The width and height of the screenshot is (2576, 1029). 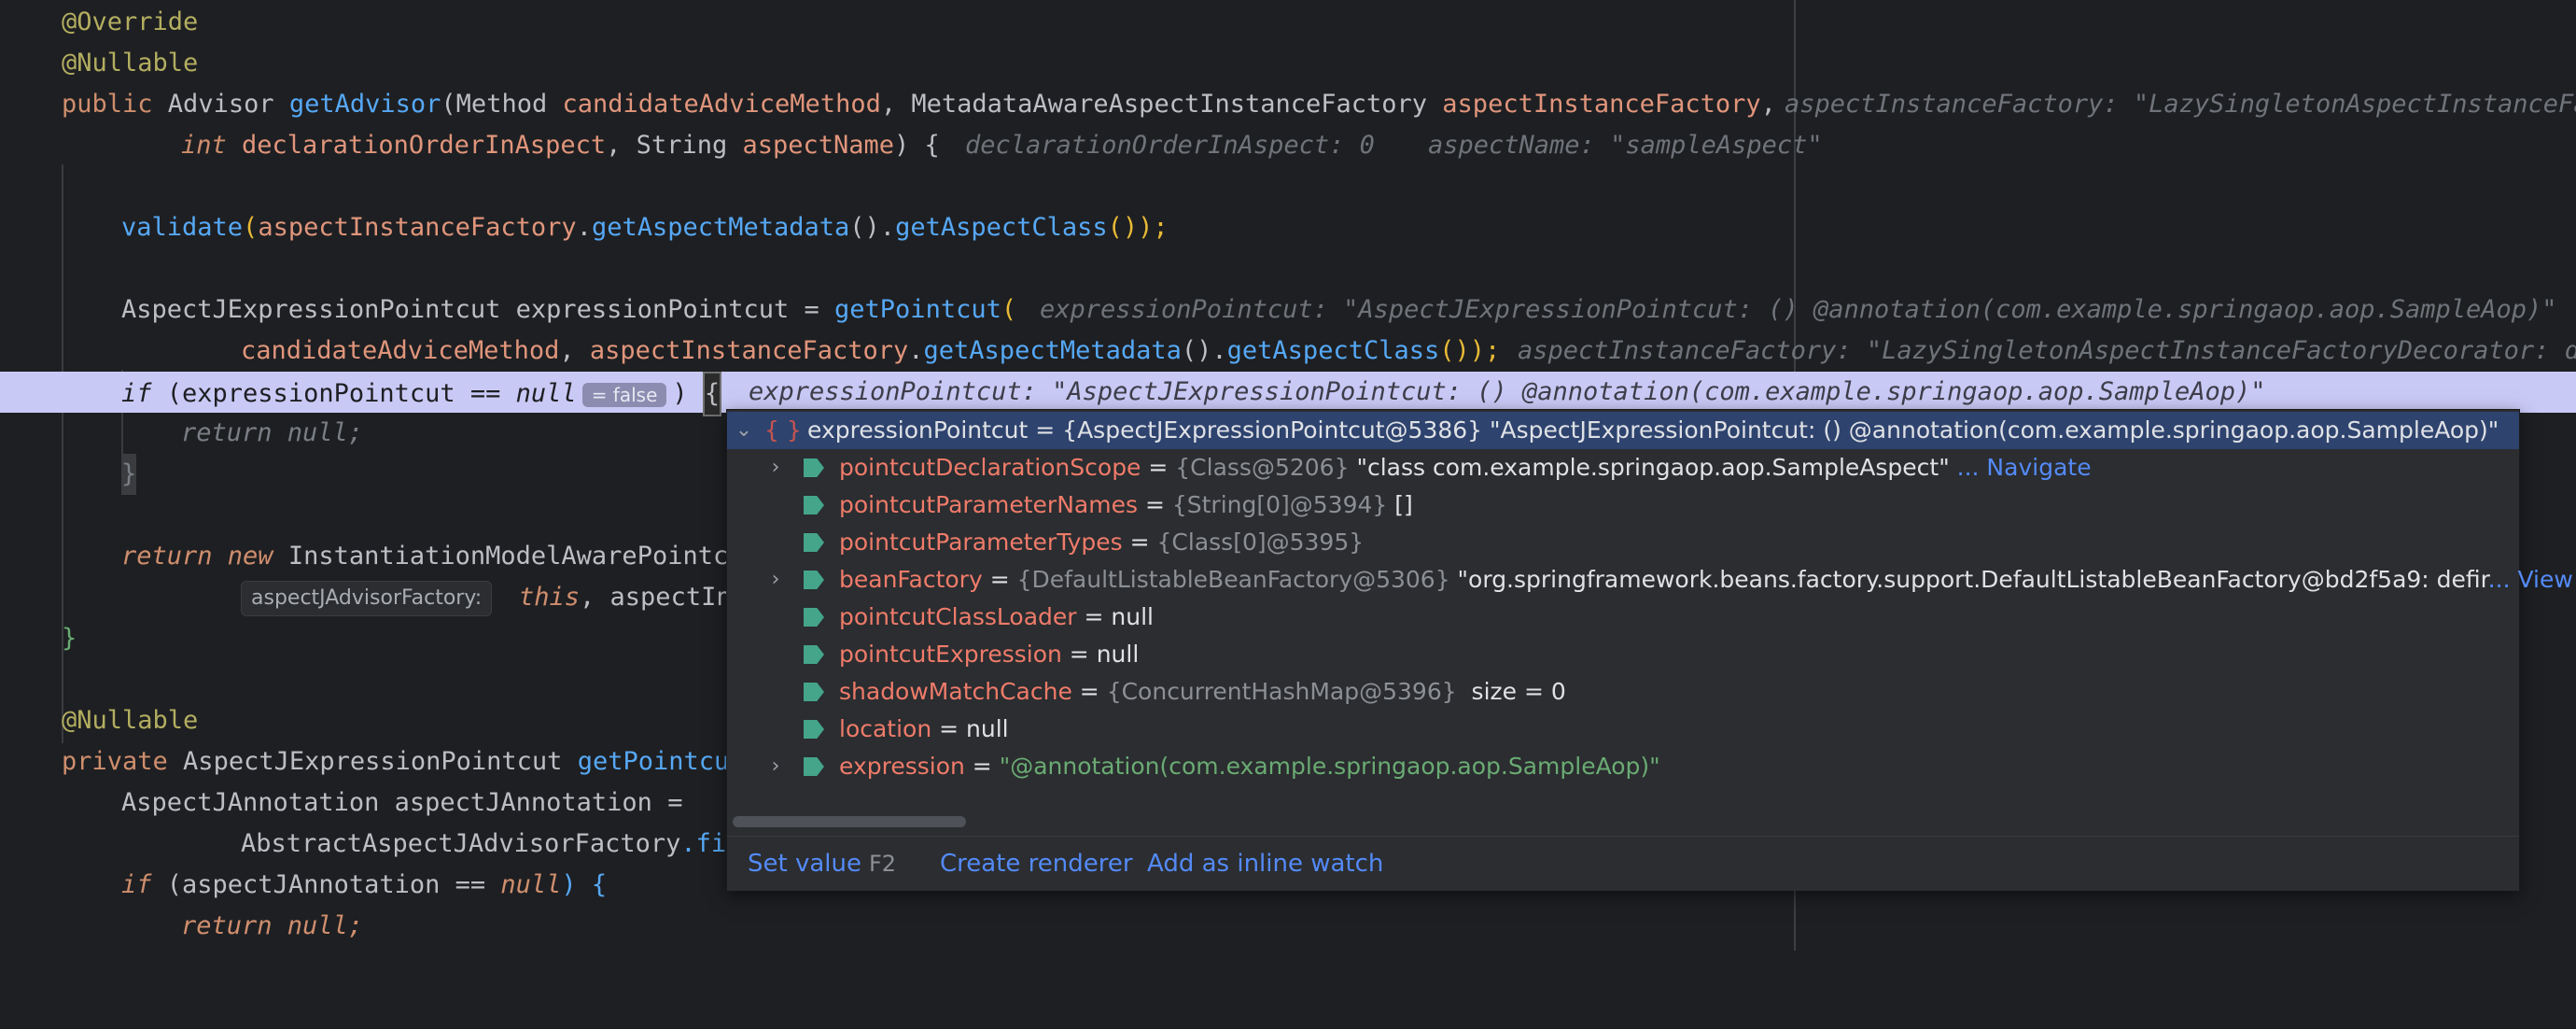 What do you see at coordinates (1623, 617) in the screenshot?
I see `tree-row: pointcutClassLoader = null` at bounding box center [1623, 617].